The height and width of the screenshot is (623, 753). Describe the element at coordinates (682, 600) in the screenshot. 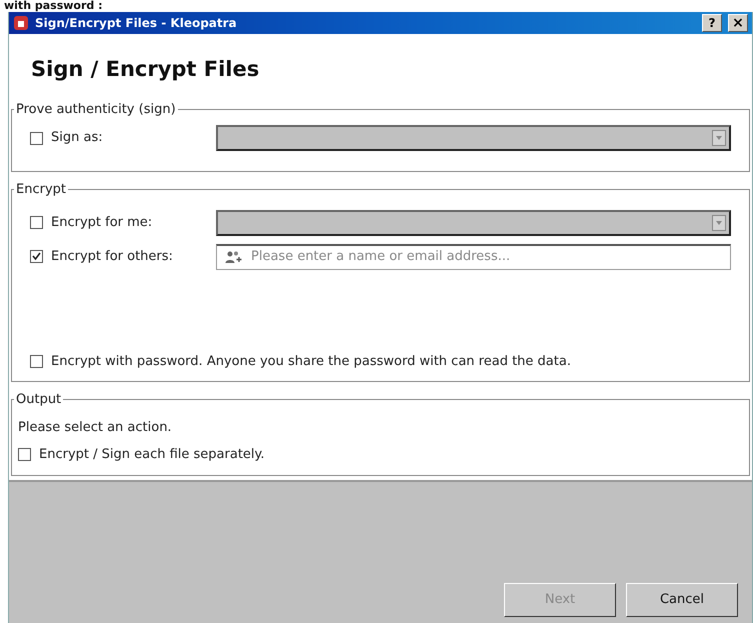

I see `dialog-button: Cancel` at that location.